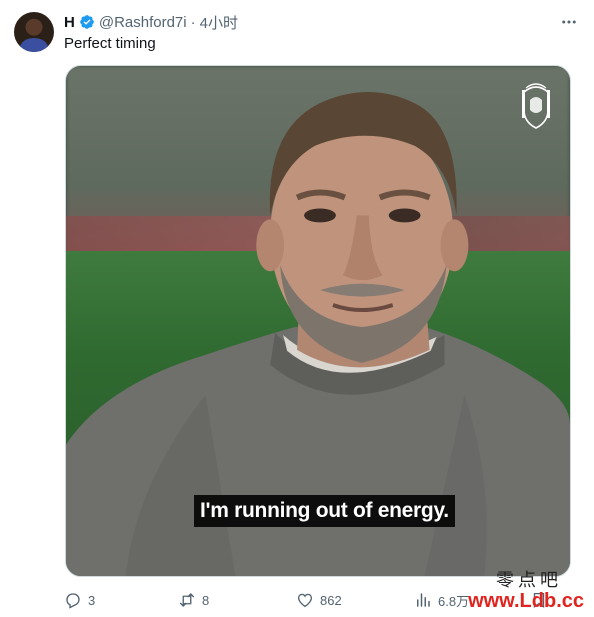 This screenshot has height=617, width=594. I want to click on reply-count: 3, so click(92, 600).